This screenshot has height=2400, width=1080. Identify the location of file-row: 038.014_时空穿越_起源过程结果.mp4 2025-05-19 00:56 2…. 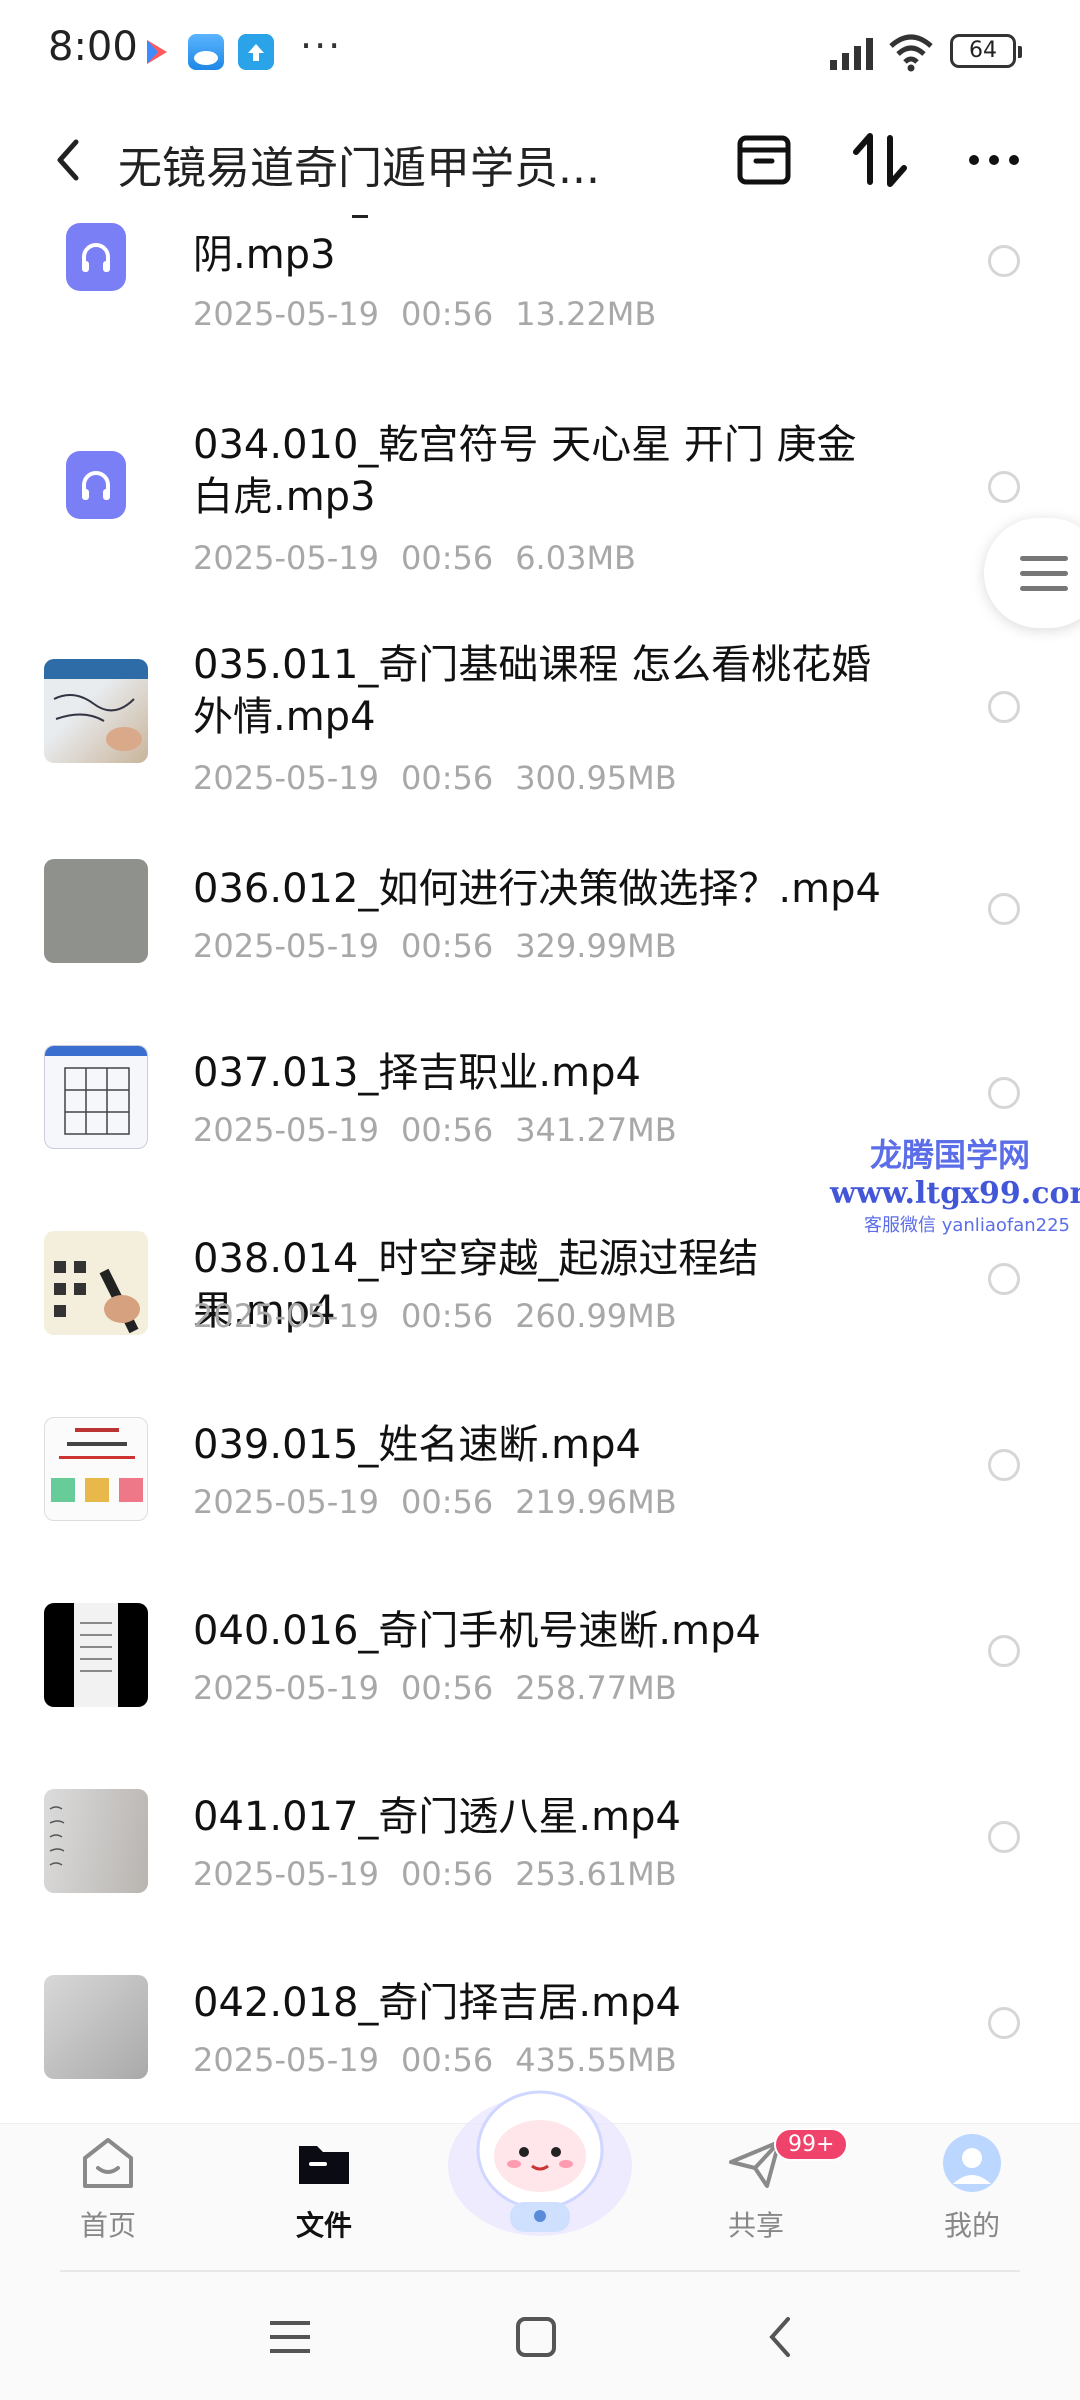
(540, 1306).